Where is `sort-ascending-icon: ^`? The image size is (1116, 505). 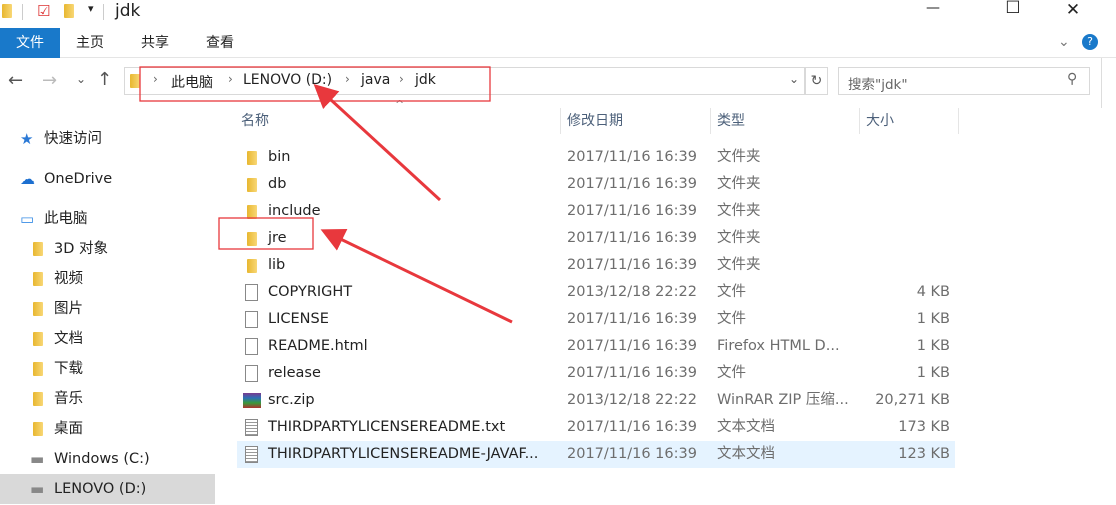
sort-ascending-icon: ^ is located at coordinates (400, 104).